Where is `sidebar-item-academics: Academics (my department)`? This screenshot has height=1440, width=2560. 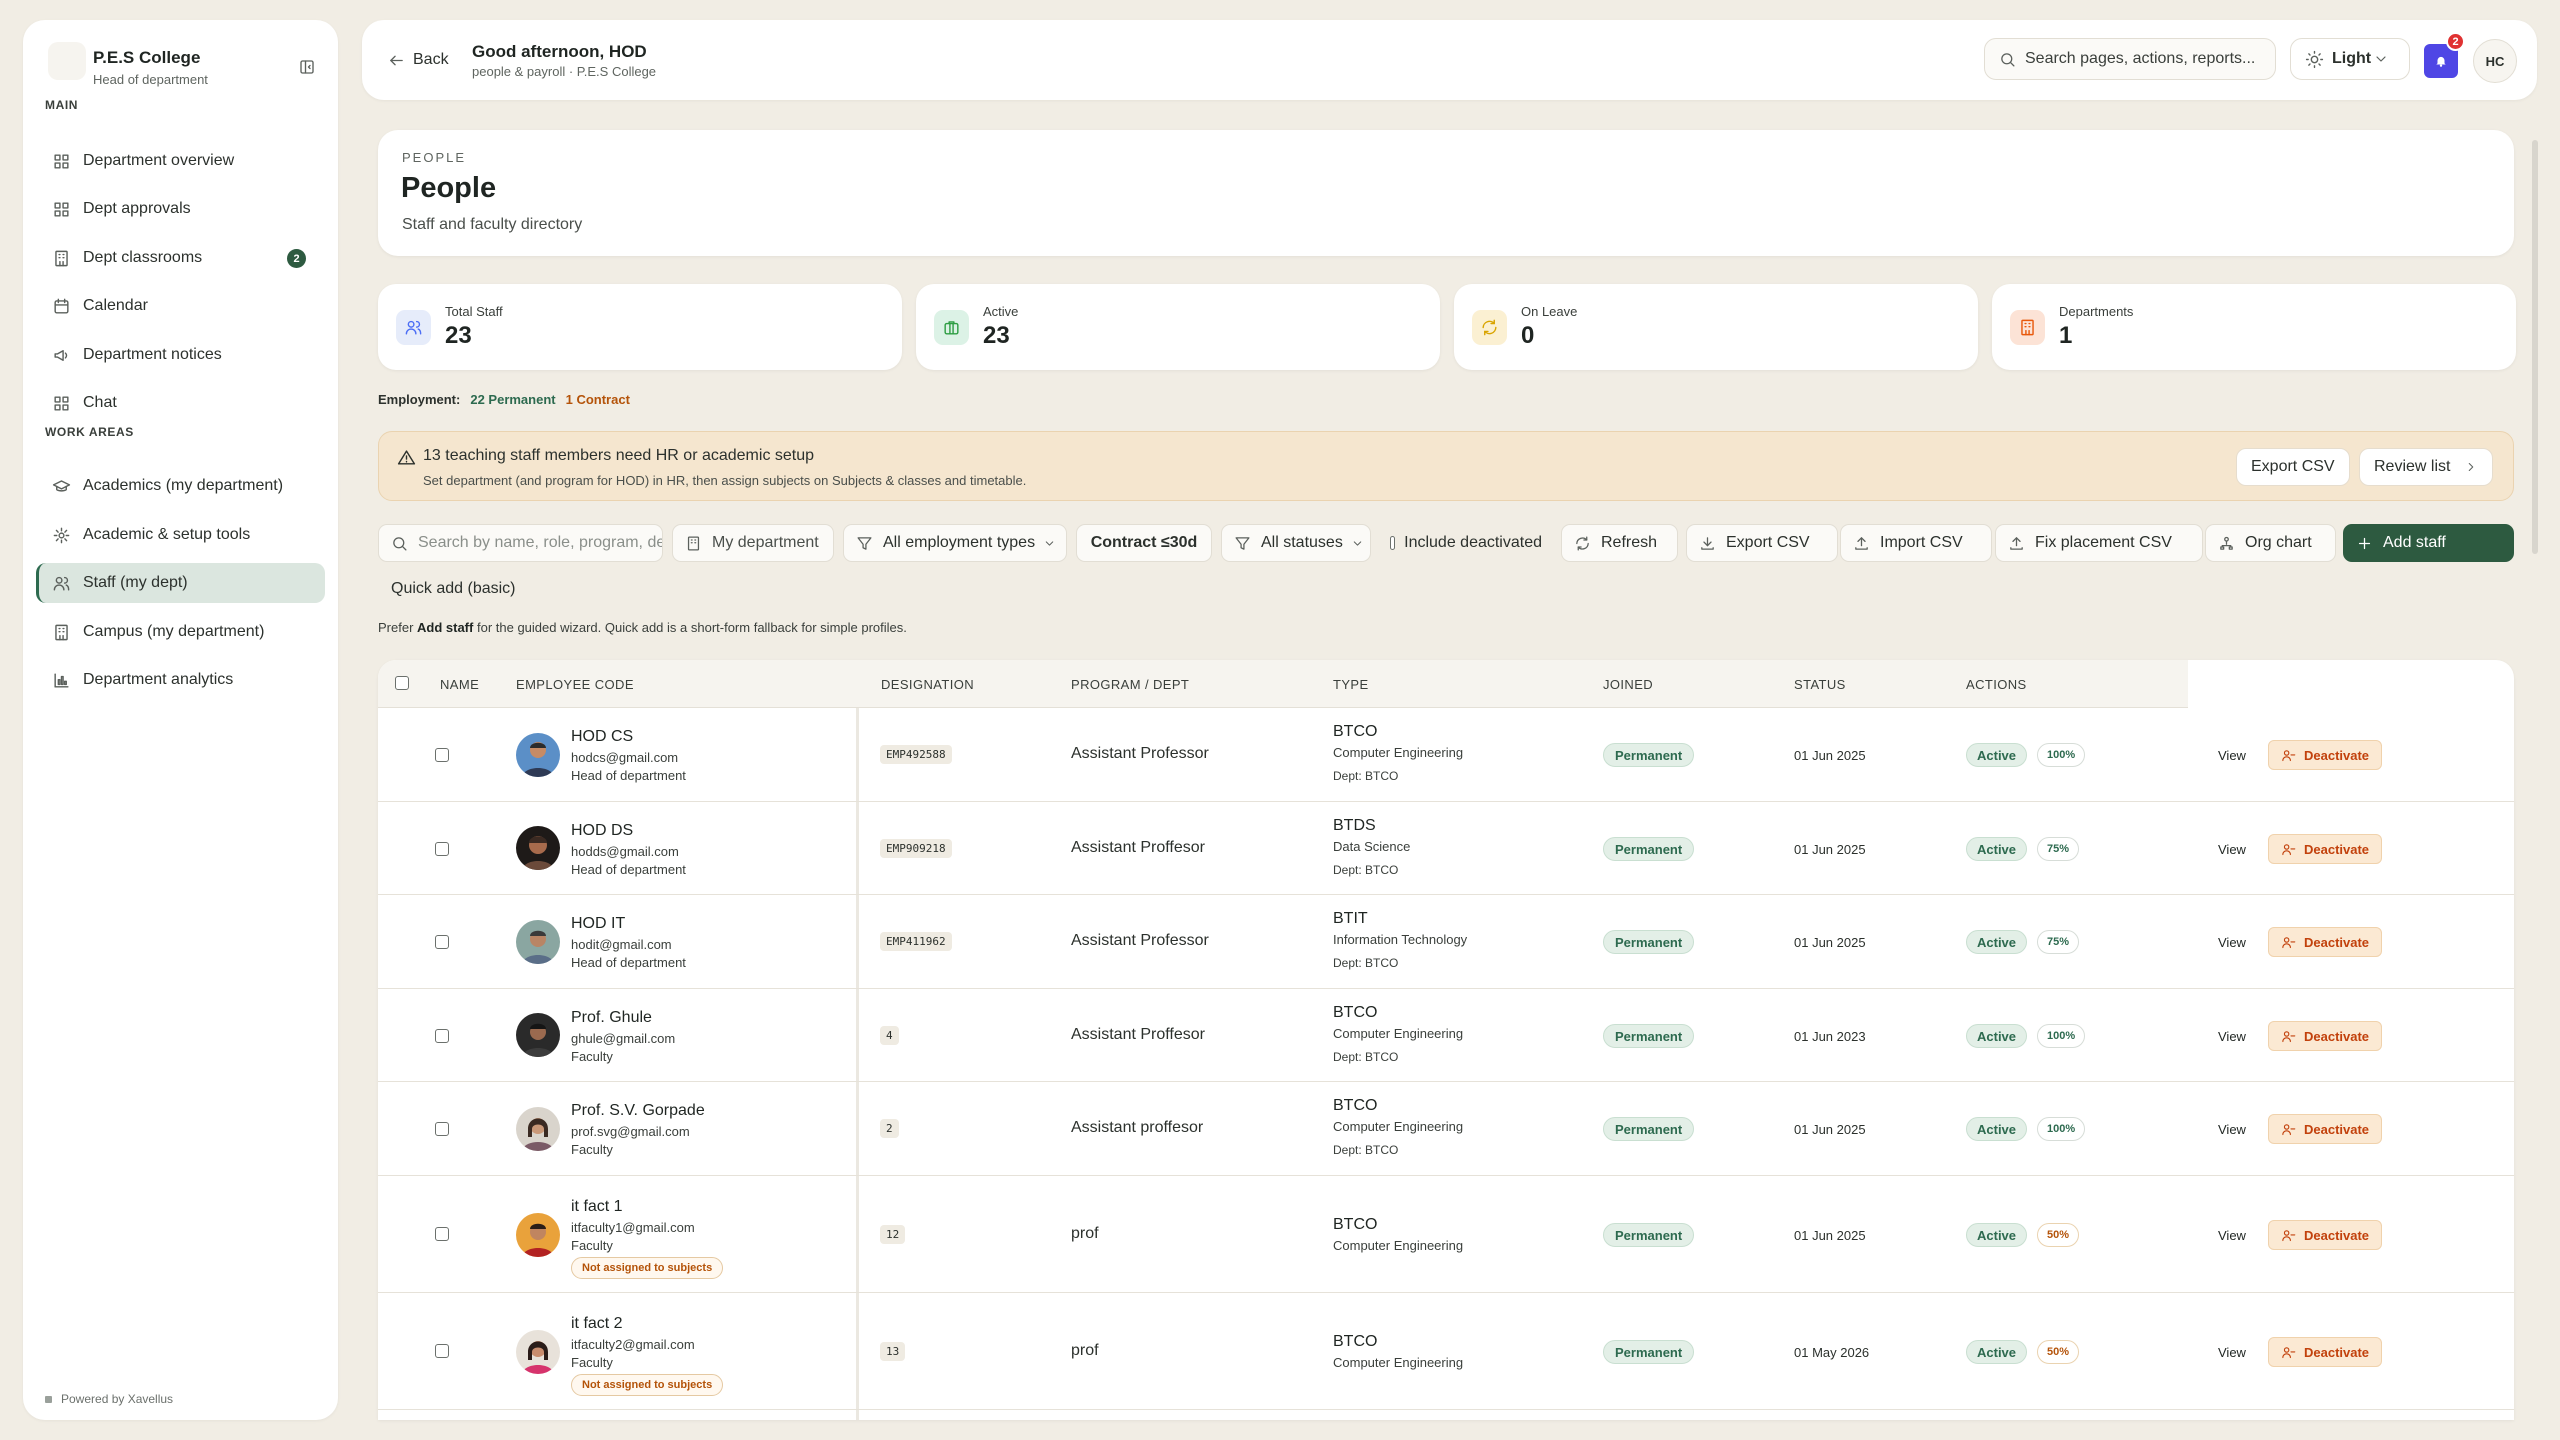
sidebar-item-academics: Academics (my department) is located at coordinates (180, 486).